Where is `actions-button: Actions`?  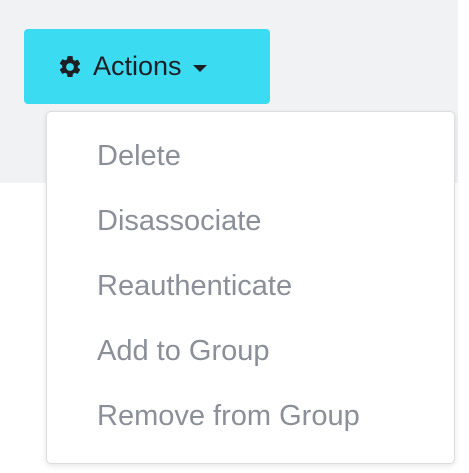 actions-button: Actions is located at coordinates (147, 66).